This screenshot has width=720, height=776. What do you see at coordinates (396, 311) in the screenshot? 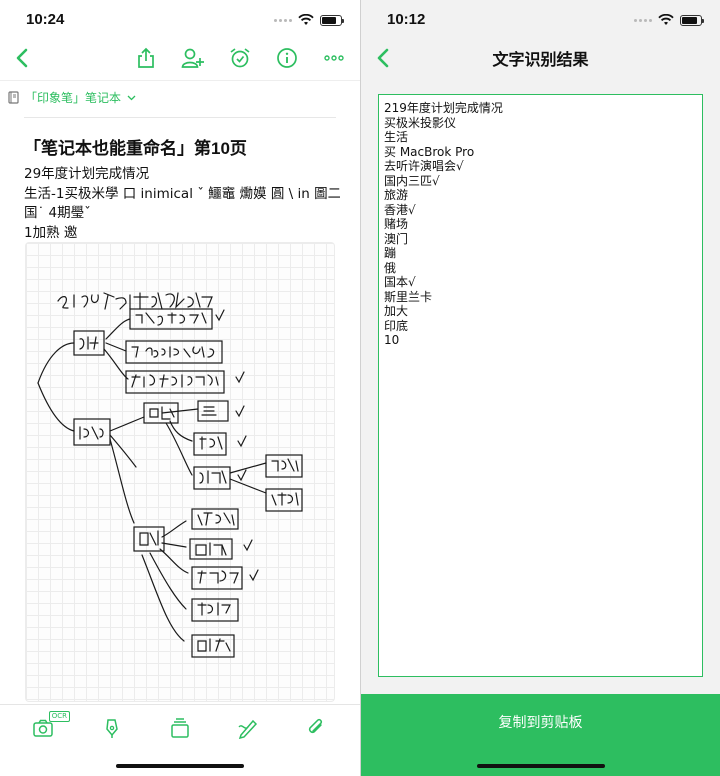
I see `ocr-line: 加大` at bounding box center [396, 311].